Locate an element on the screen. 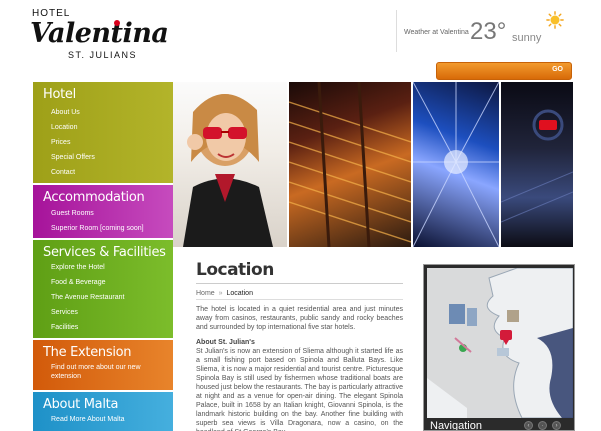 This screenshot has height=431, width=601. photo-woman-sunglasses is located at coordinates (230, 164).